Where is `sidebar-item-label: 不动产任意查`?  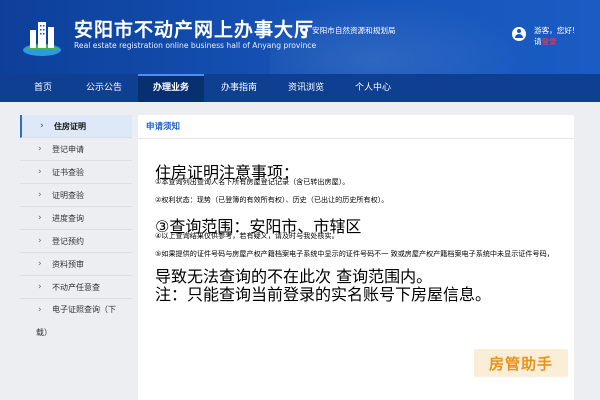
sidebar-item-label: 不动产任意查 is located at coordinates (76, 287).